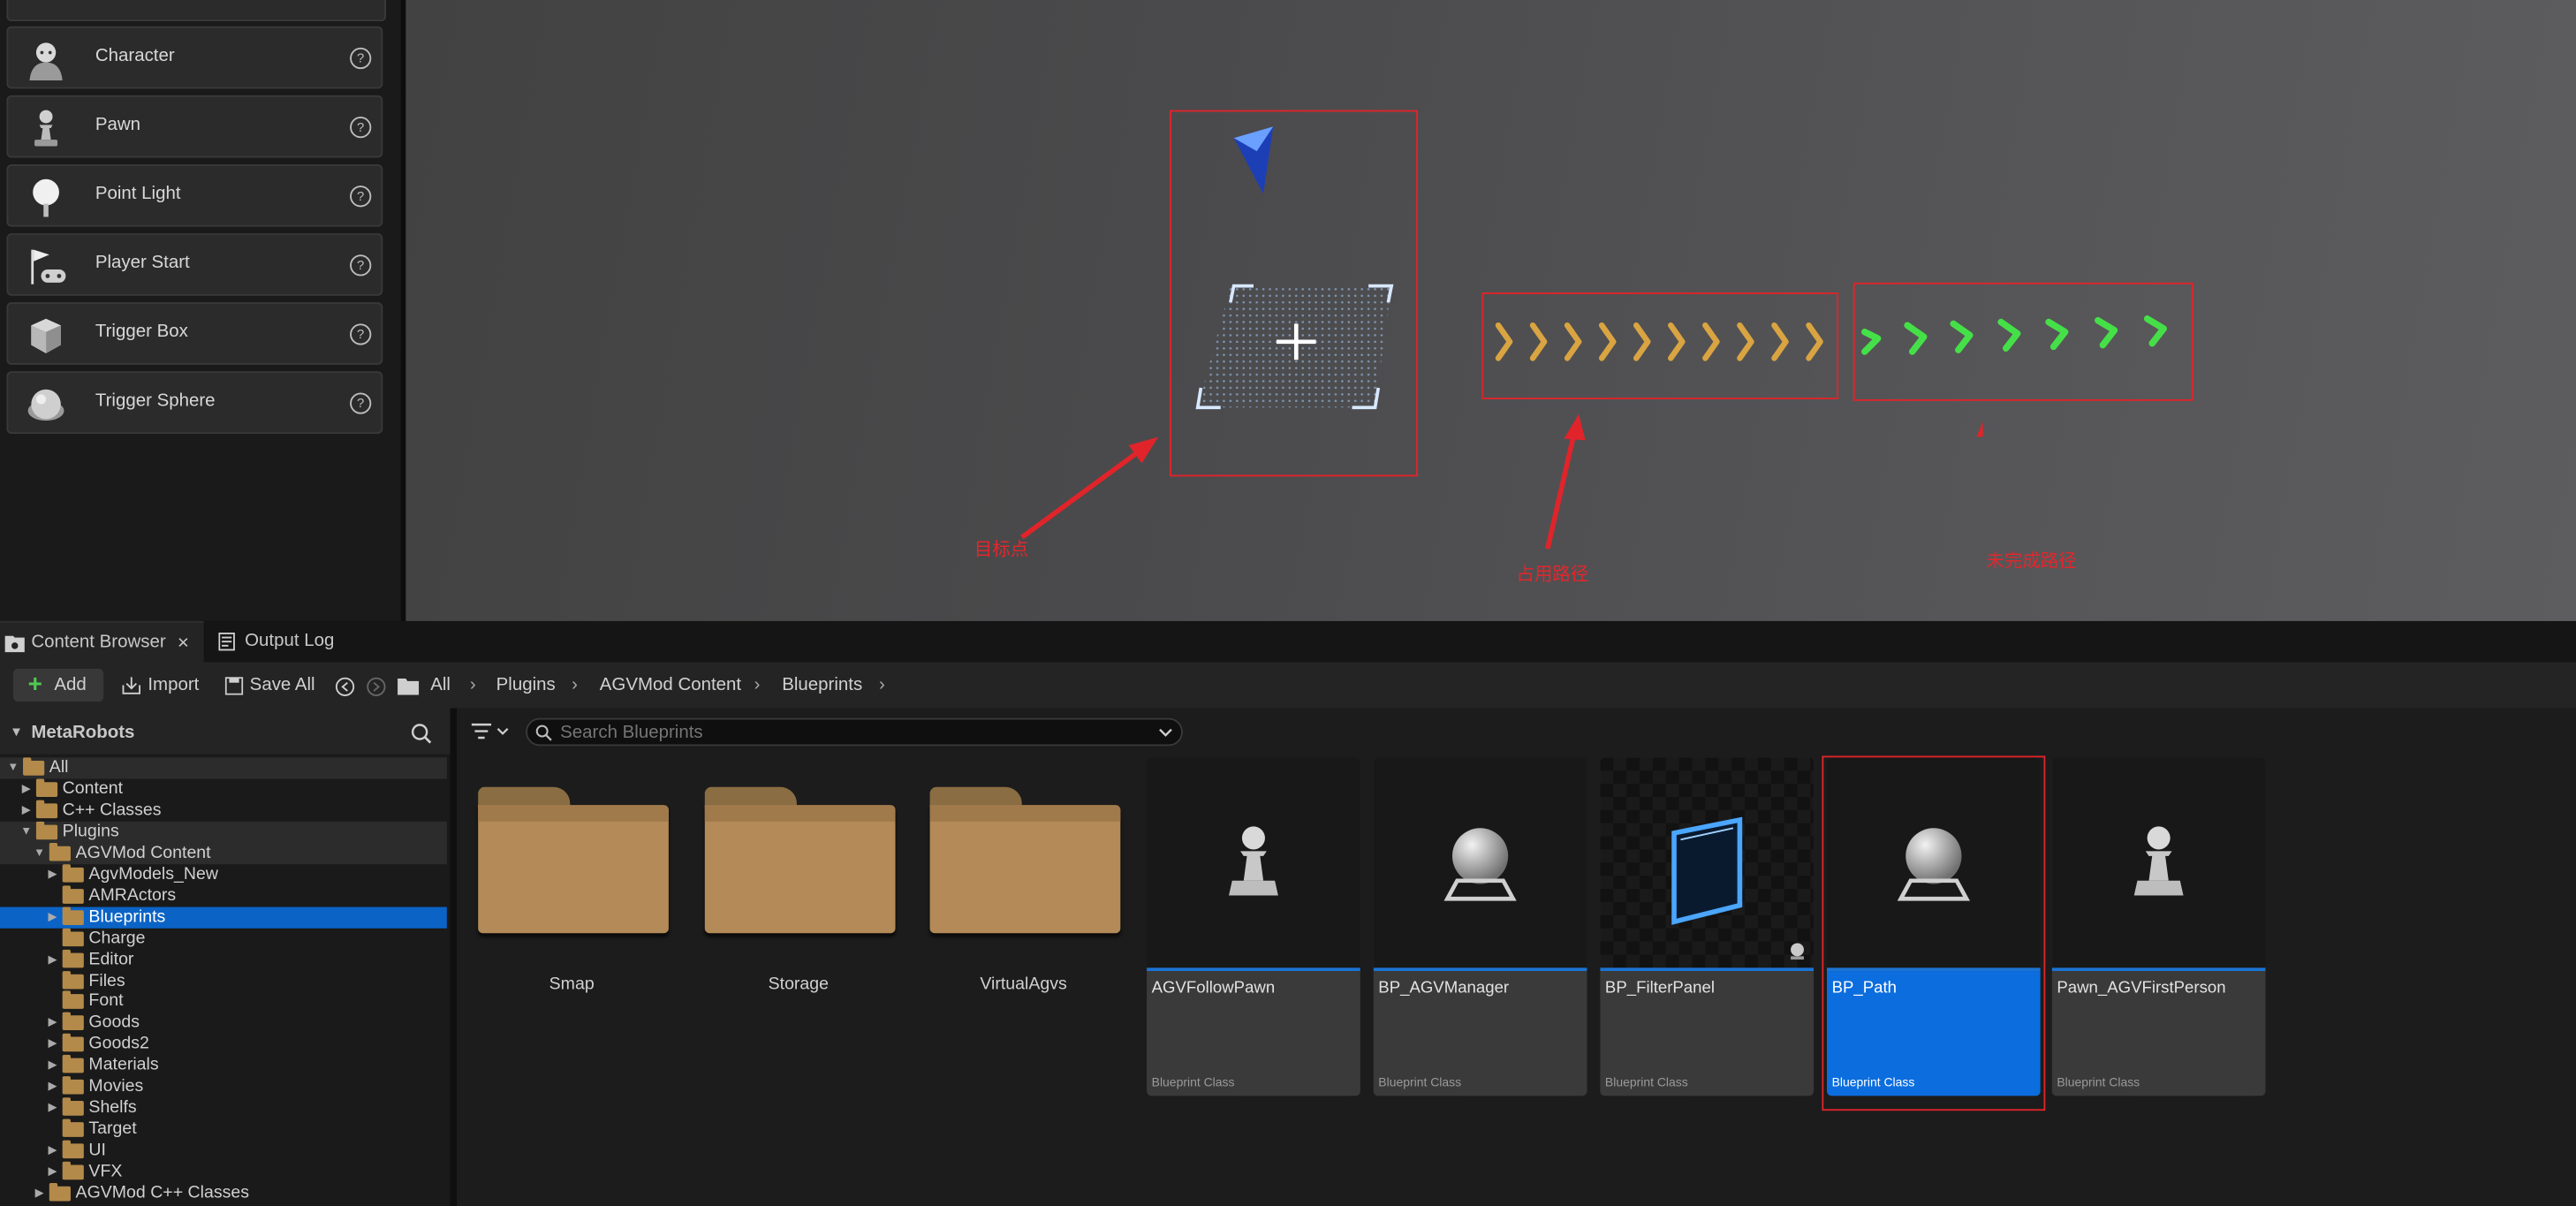 The width and height of the screenshot is (2576, 1206). What do you see at coordinates (102, 642) in the screenshot?
I see `tab-content-browser: Content Browser ×` at bounding box center [102, 642].